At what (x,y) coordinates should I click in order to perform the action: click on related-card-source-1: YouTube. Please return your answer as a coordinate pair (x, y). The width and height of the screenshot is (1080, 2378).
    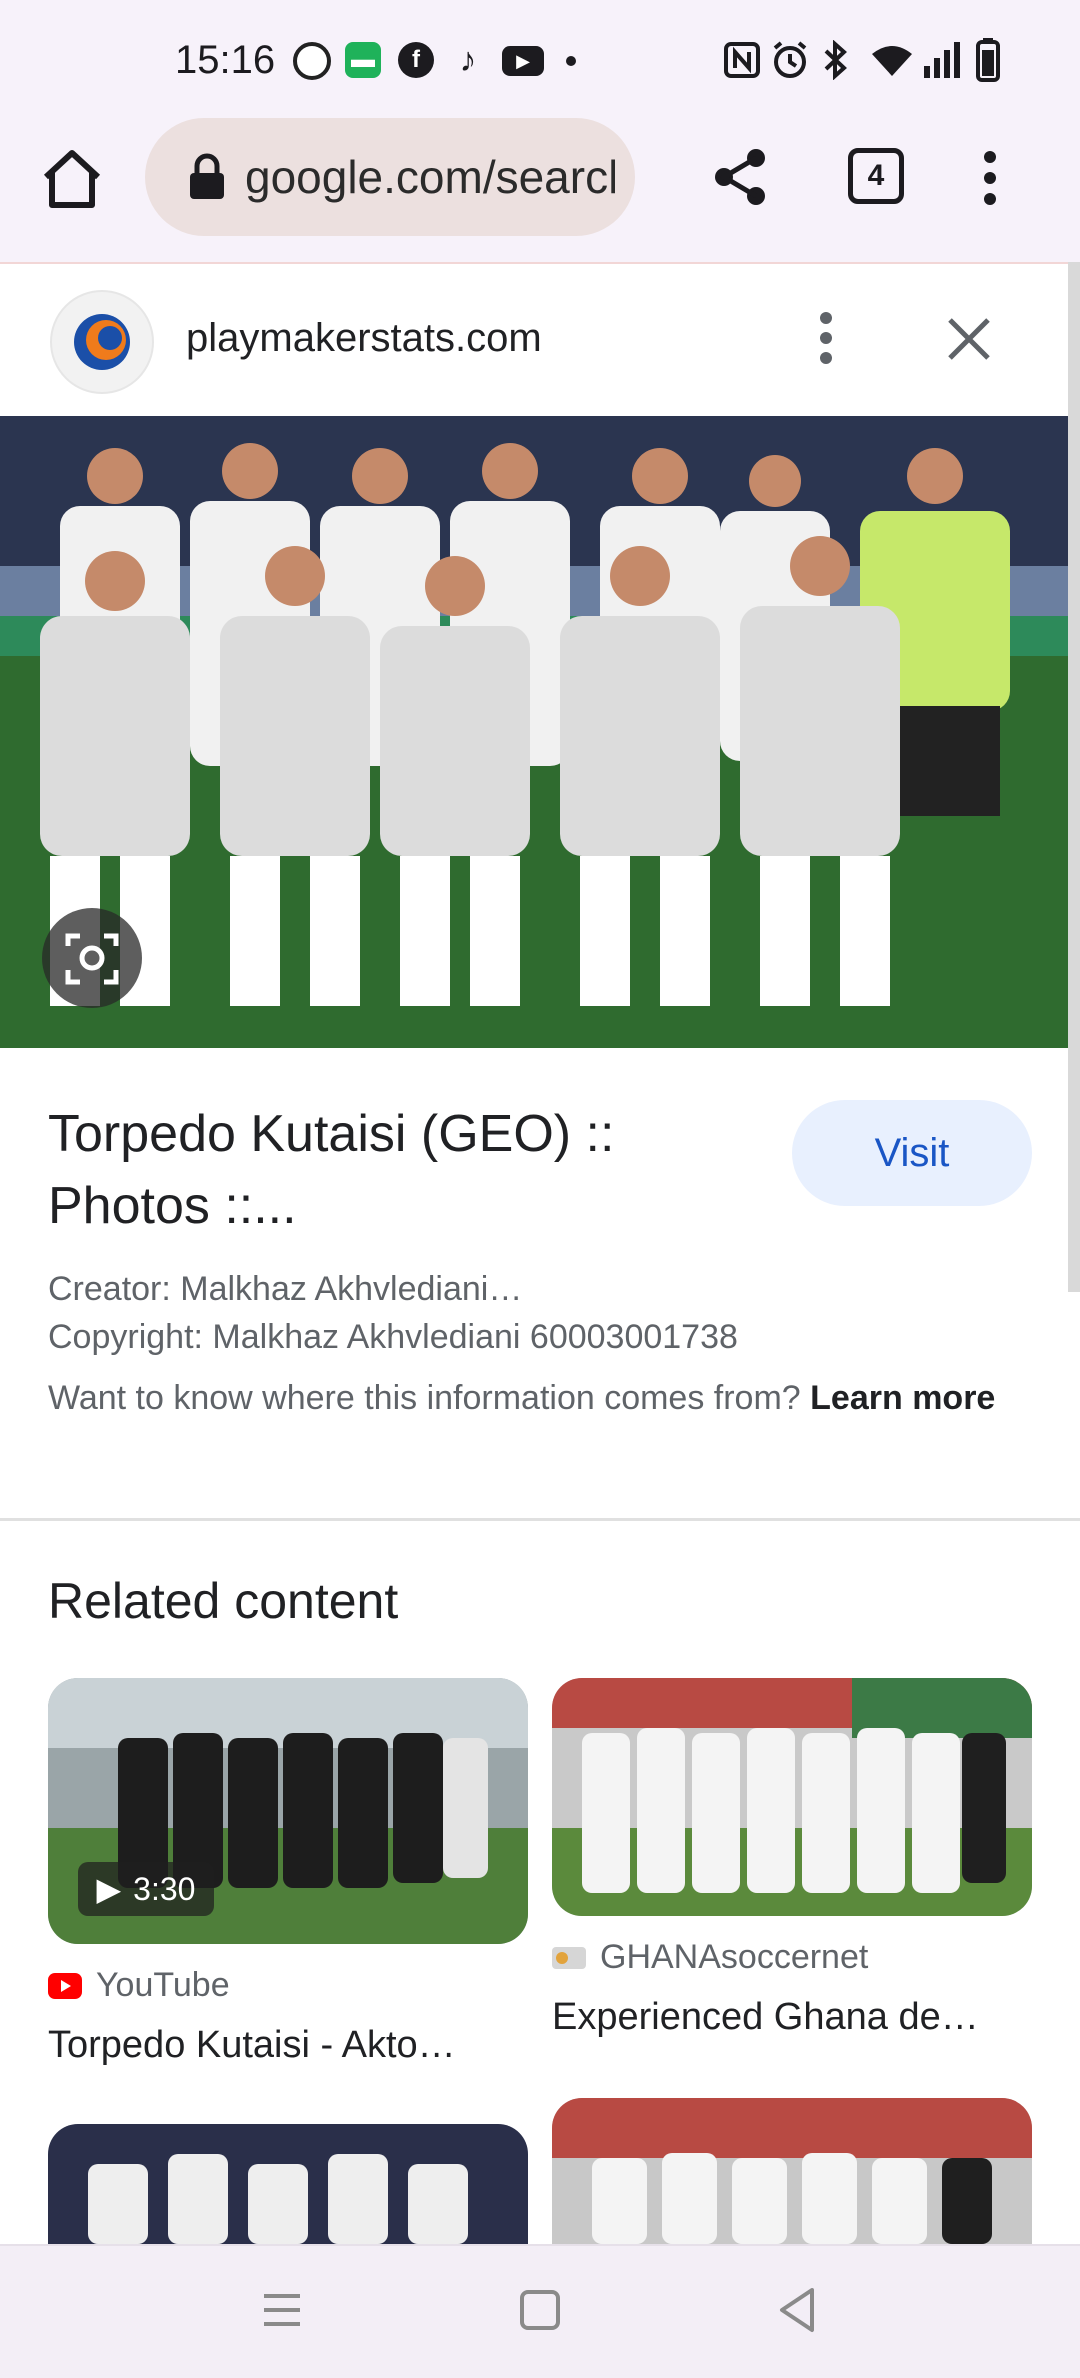
    Looking at the image, I should click on (139, 1985).